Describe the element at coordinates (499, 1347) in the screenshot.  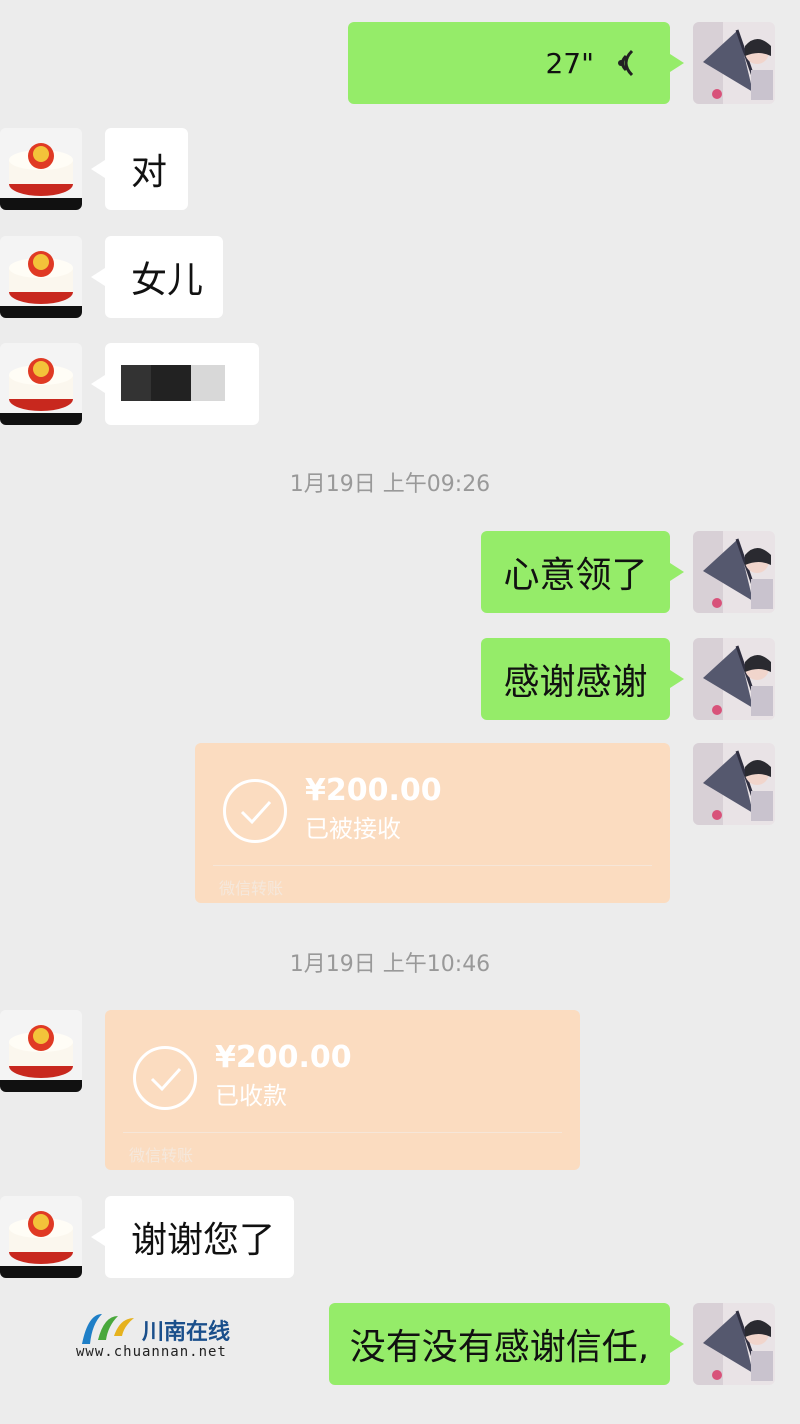
I see `message-text: 没有没有感谢信任,` at that location.